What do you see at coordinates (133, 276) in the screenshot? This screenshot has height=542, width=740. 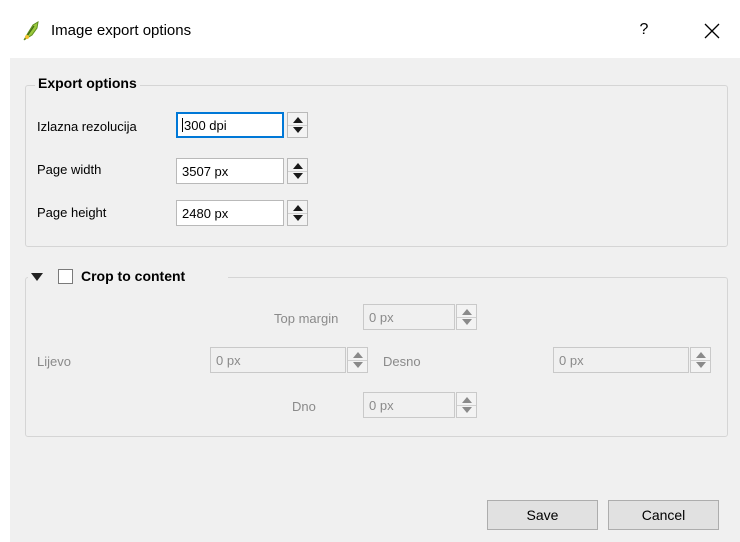 I see `crop-group-title: Crop to content` at bounding box center [133, 276].